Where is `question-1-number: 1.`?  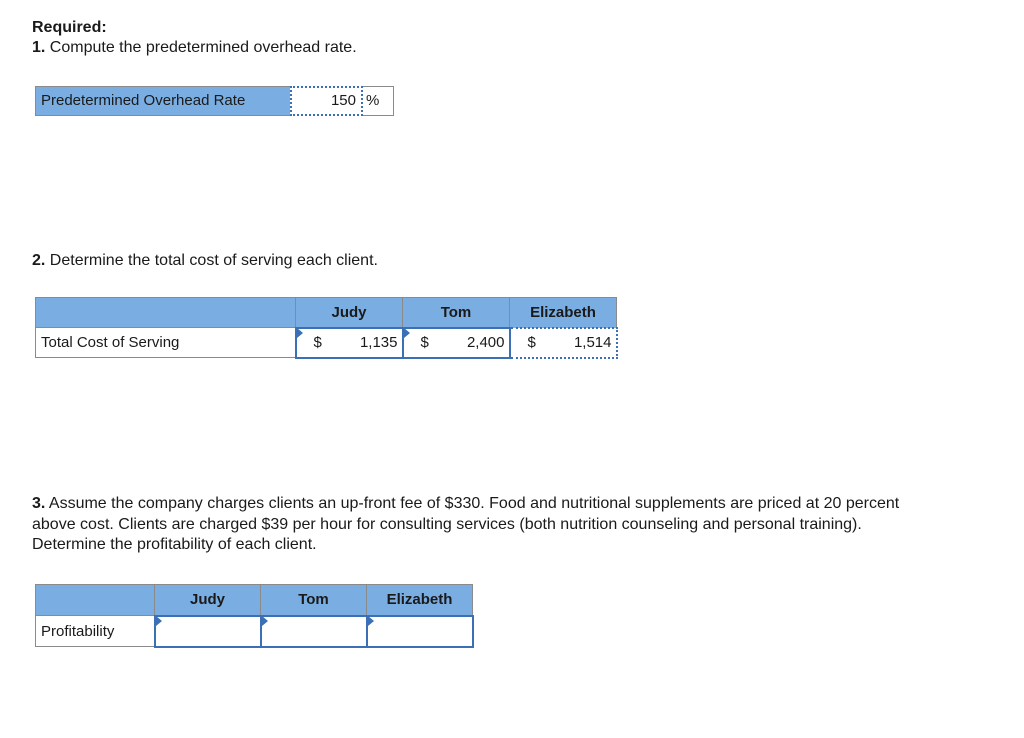
question-1-number: 1. is located at coordinates (39, 47).